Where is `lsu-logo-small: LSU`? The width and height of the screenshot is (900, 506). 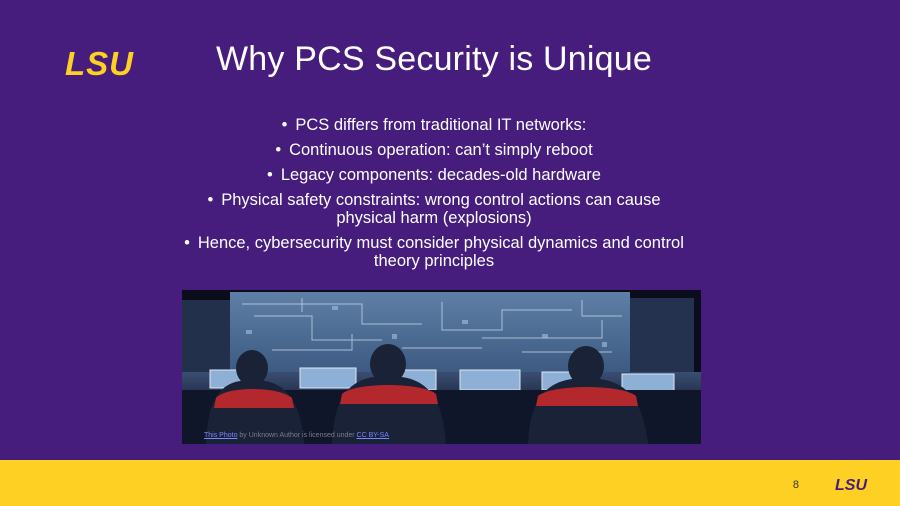
lsu-logo-small: LSU is located at coordinates (851, 484).